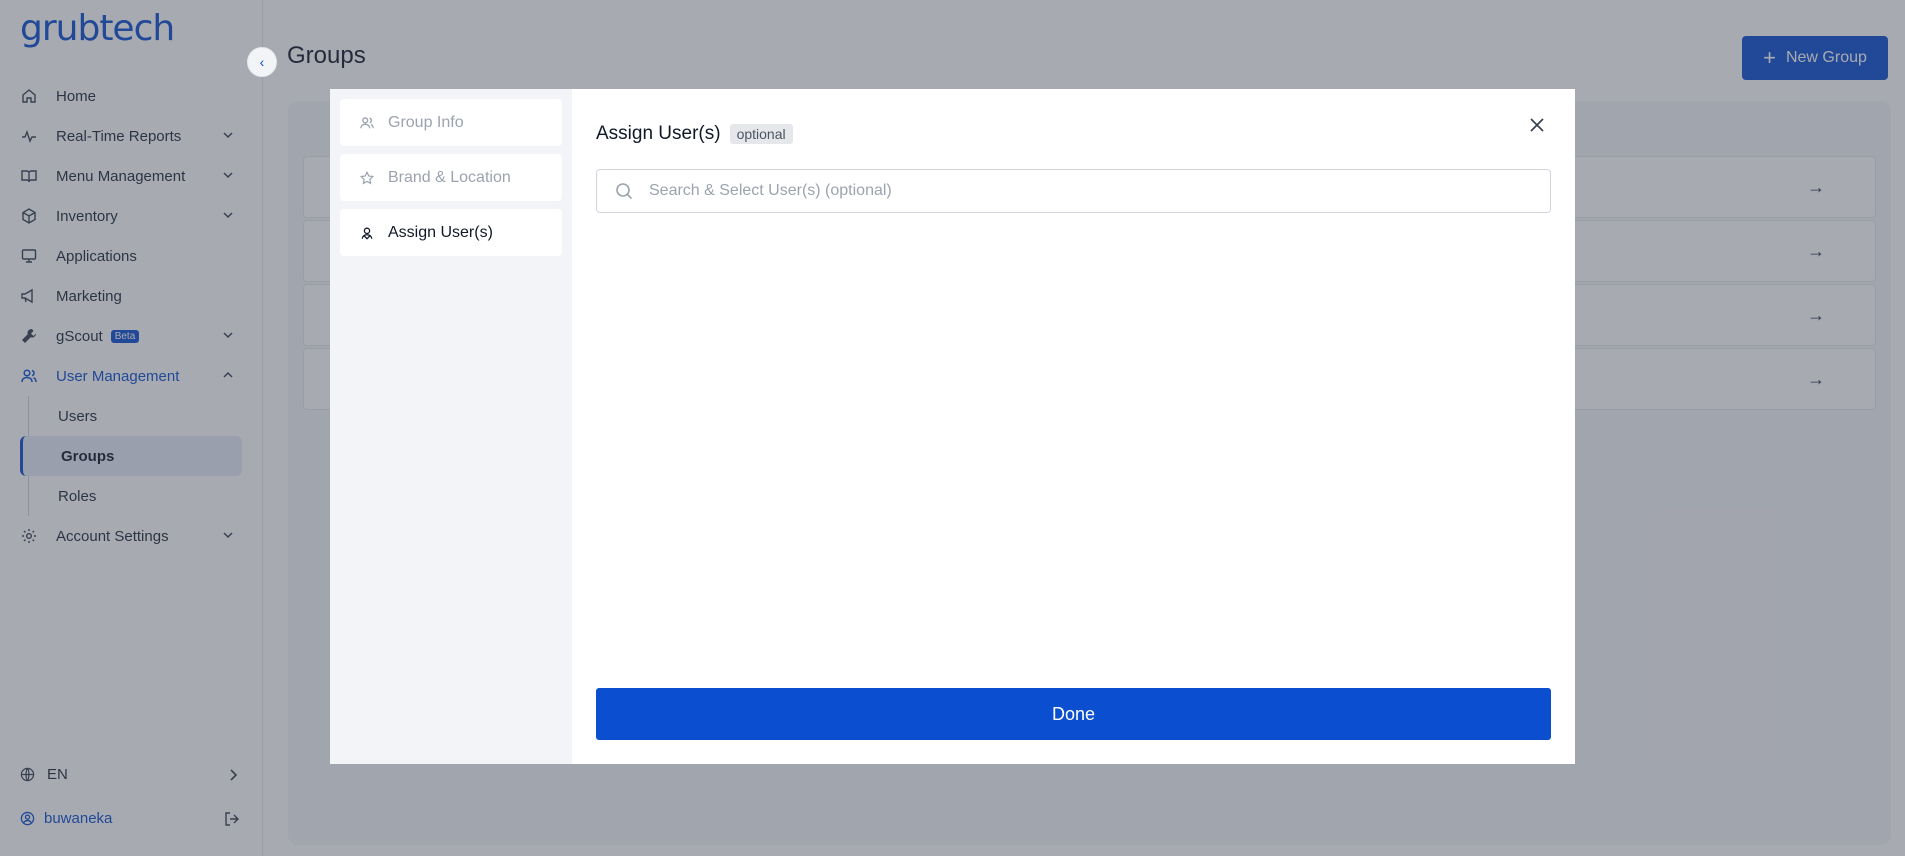 This screenshot has width=1905, height=856. I want to click on collapse-sidebar-button: ‹, so click(262, 62).